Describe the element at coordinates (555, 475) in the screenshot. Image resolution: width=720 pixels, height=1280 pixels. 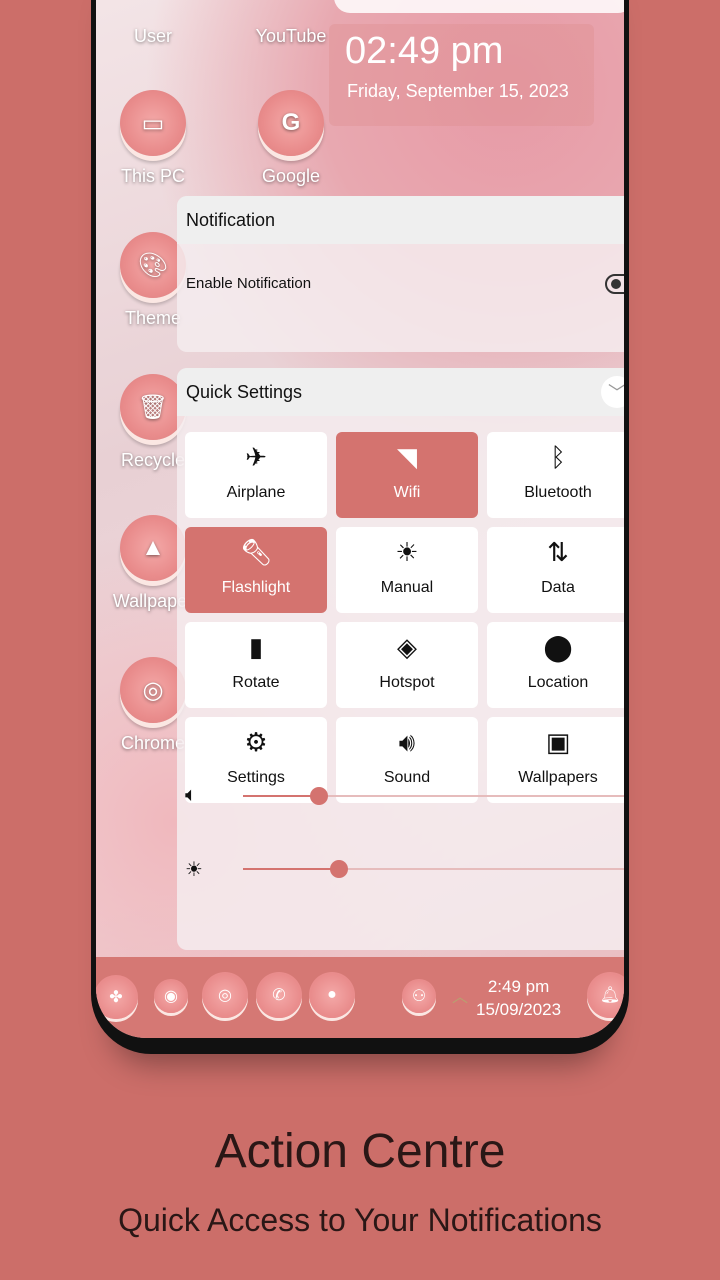
I see `tile-bluetooth: ᛒ Bluetooth` at that location.